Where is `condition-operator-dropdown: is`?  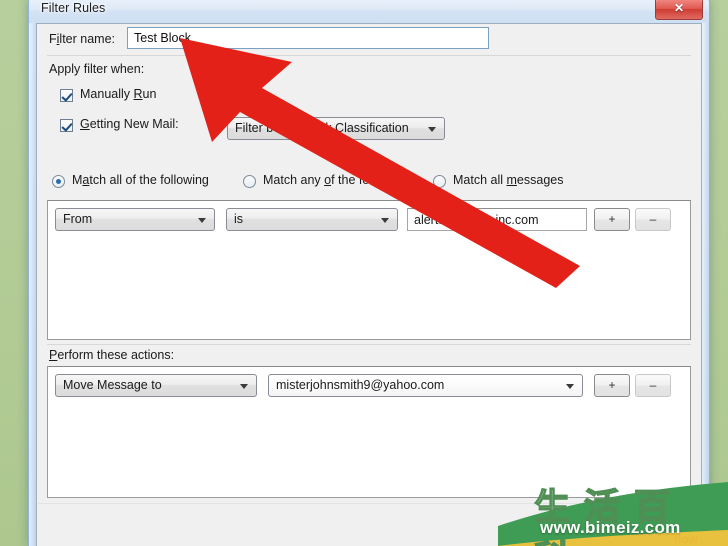
condition-operator-dropdown: is is located at coordinates (312, 219).